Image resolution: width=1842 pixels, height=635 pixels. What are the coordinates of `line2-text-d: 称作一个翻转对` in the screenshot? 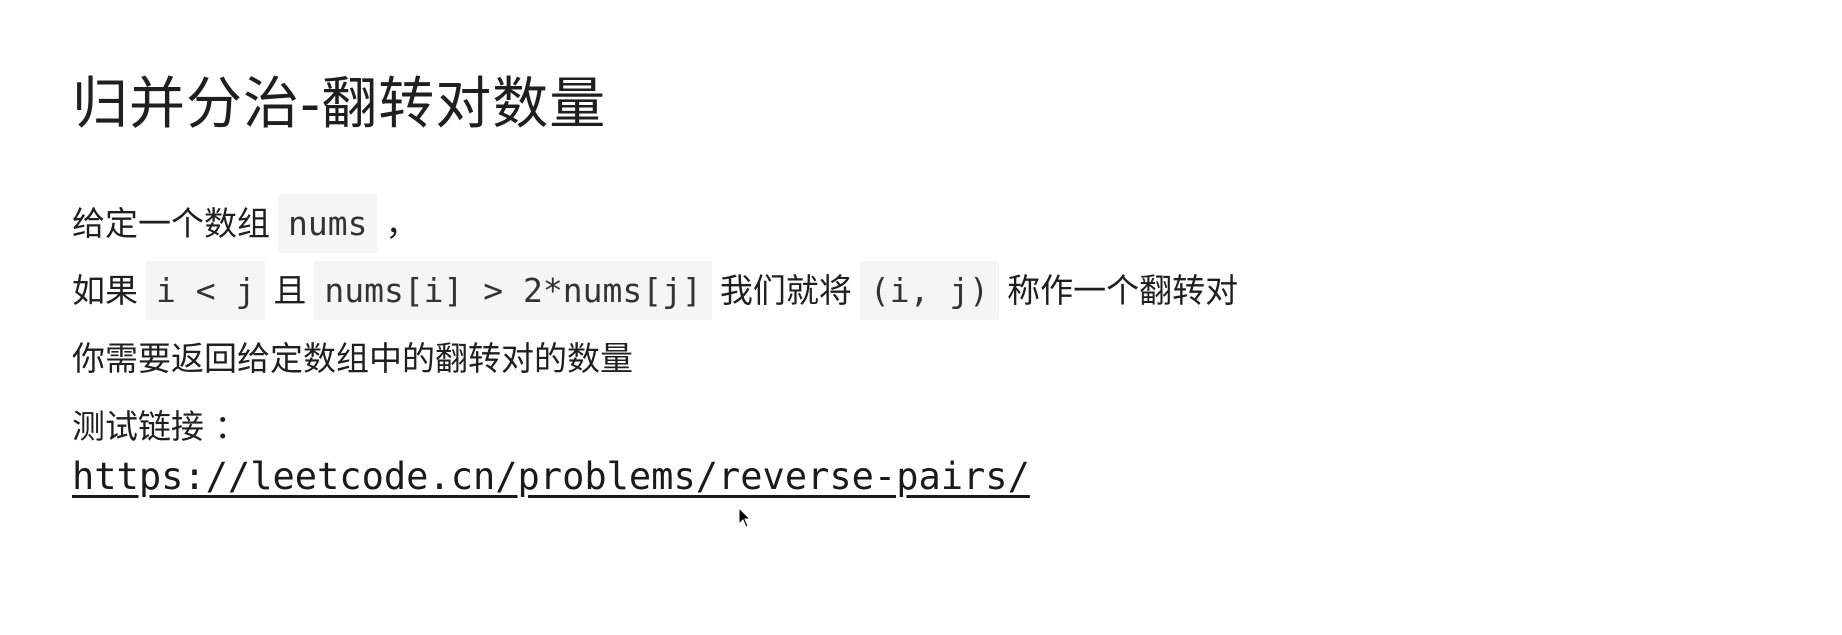 It's located at (1123, 290).